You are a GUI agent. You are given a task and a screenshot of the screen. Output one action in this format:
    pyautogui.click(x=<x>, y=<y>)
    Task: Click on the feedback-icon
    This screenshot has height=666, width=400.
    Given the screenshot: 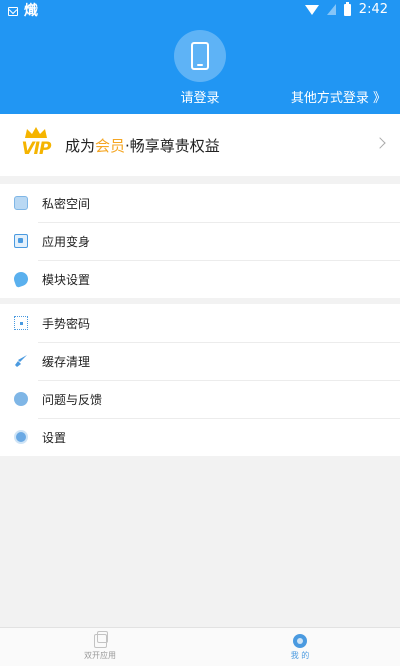 What is the action you would take?
    pyautogui.click(x=21, y=399)
    